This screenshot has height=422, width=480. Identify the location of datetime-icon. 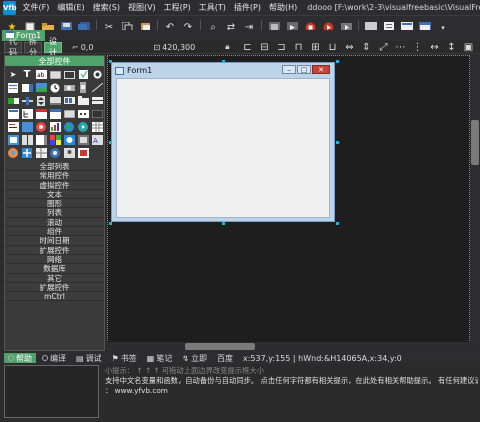
(41, 113).